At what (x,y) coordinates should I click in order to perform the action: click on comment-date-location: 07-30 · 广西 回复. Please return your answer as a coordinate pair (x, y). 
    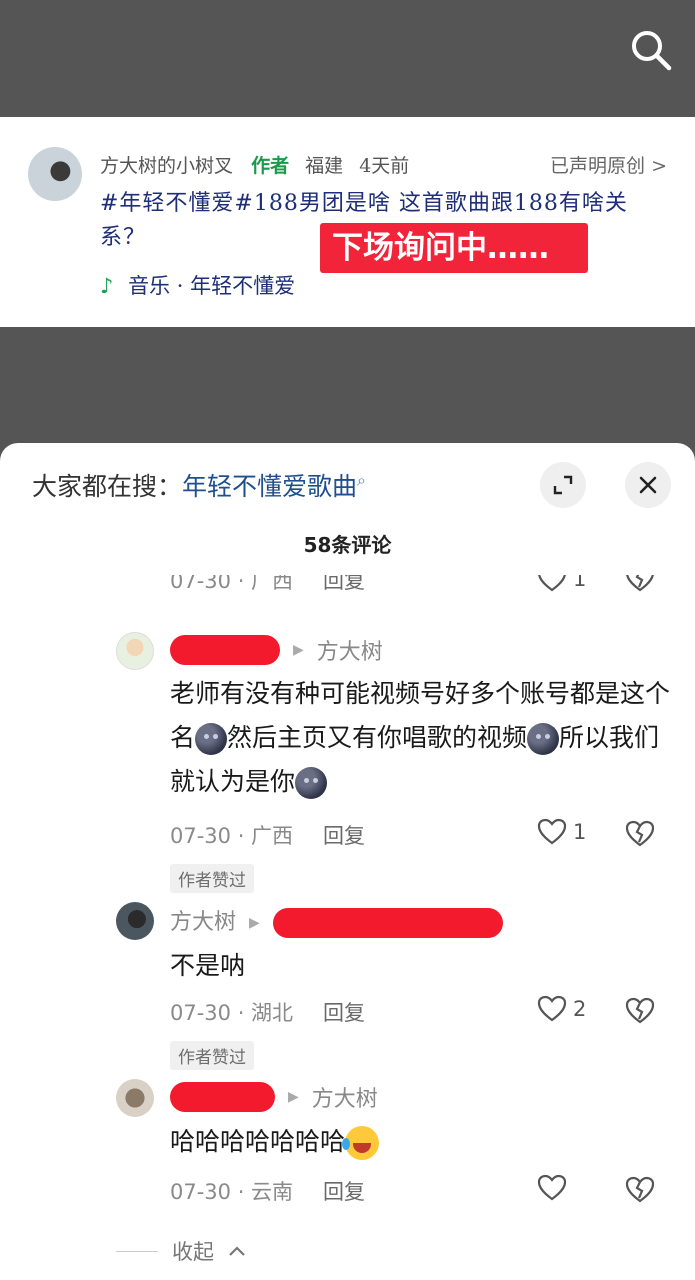
    Looking at the image, I should click on (267, 585).